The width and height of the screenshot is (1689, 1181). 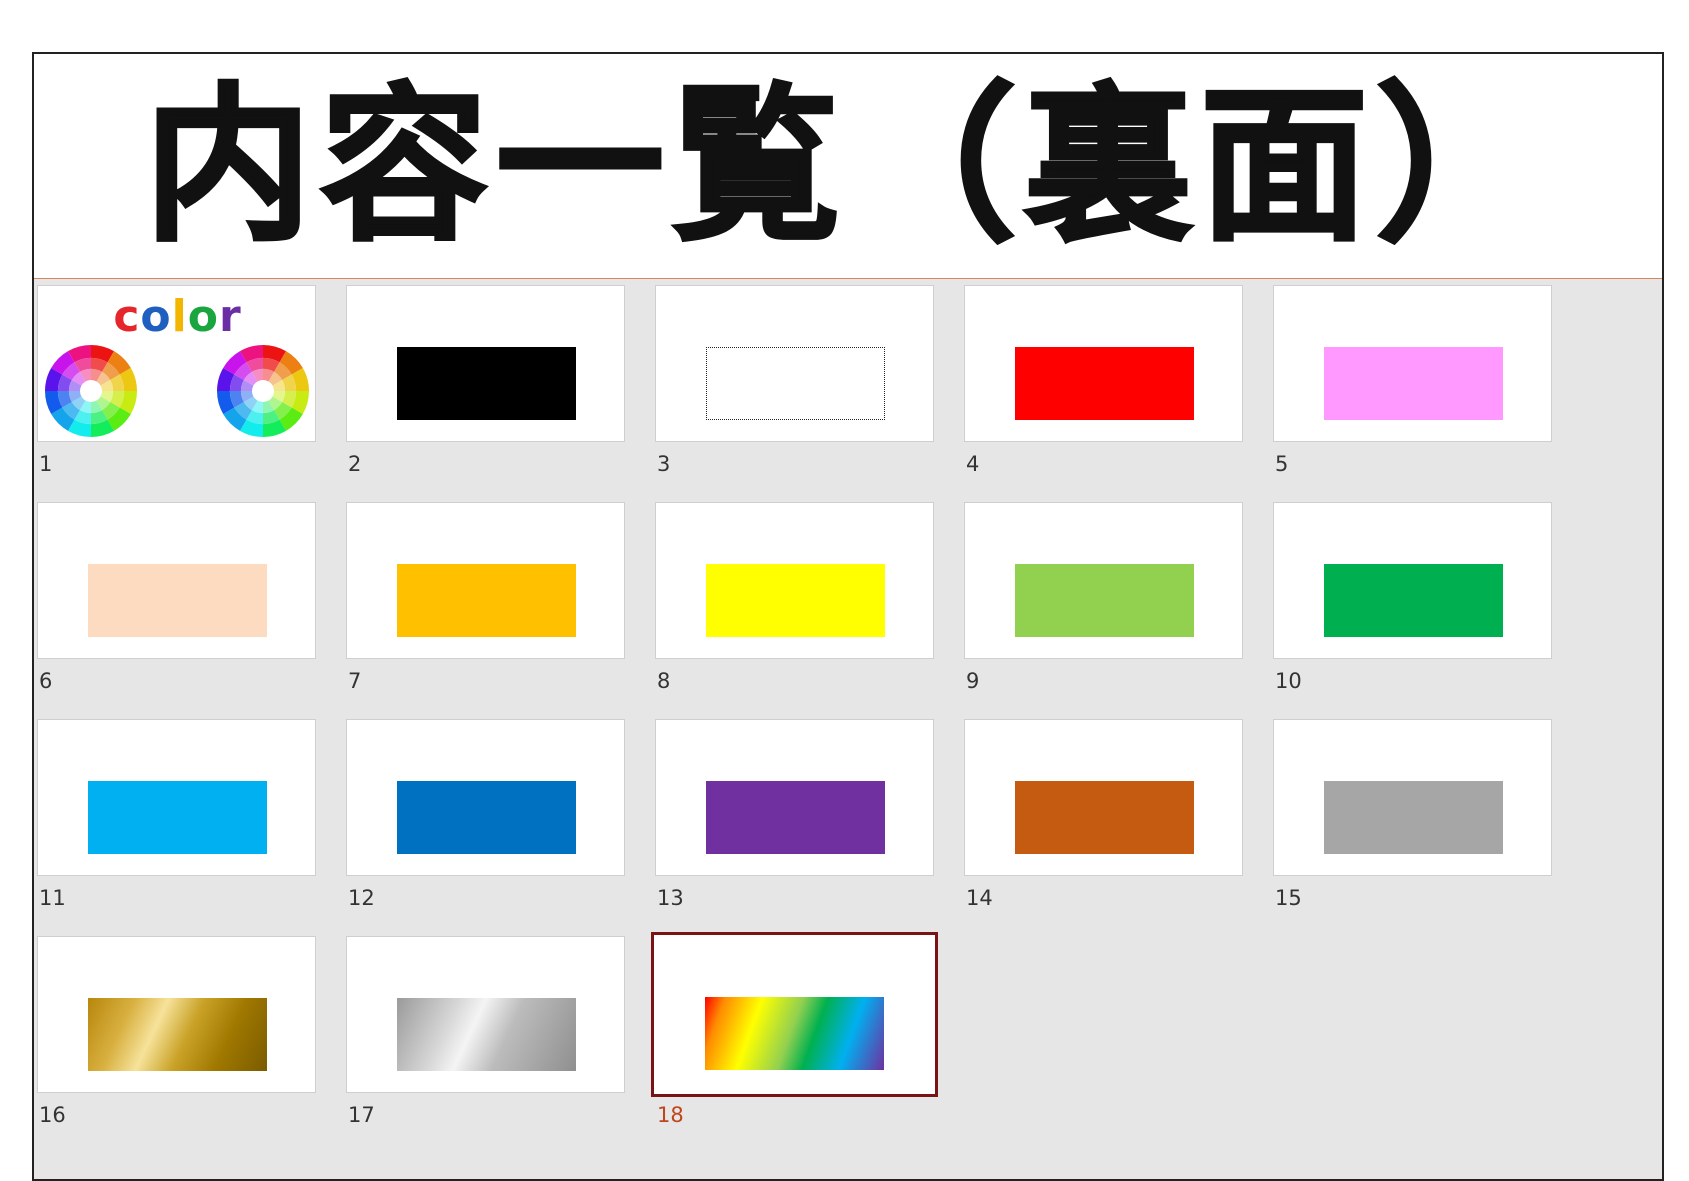 I want to click on slide-thumbnail-18: 18, so click(x=794, y=1029).